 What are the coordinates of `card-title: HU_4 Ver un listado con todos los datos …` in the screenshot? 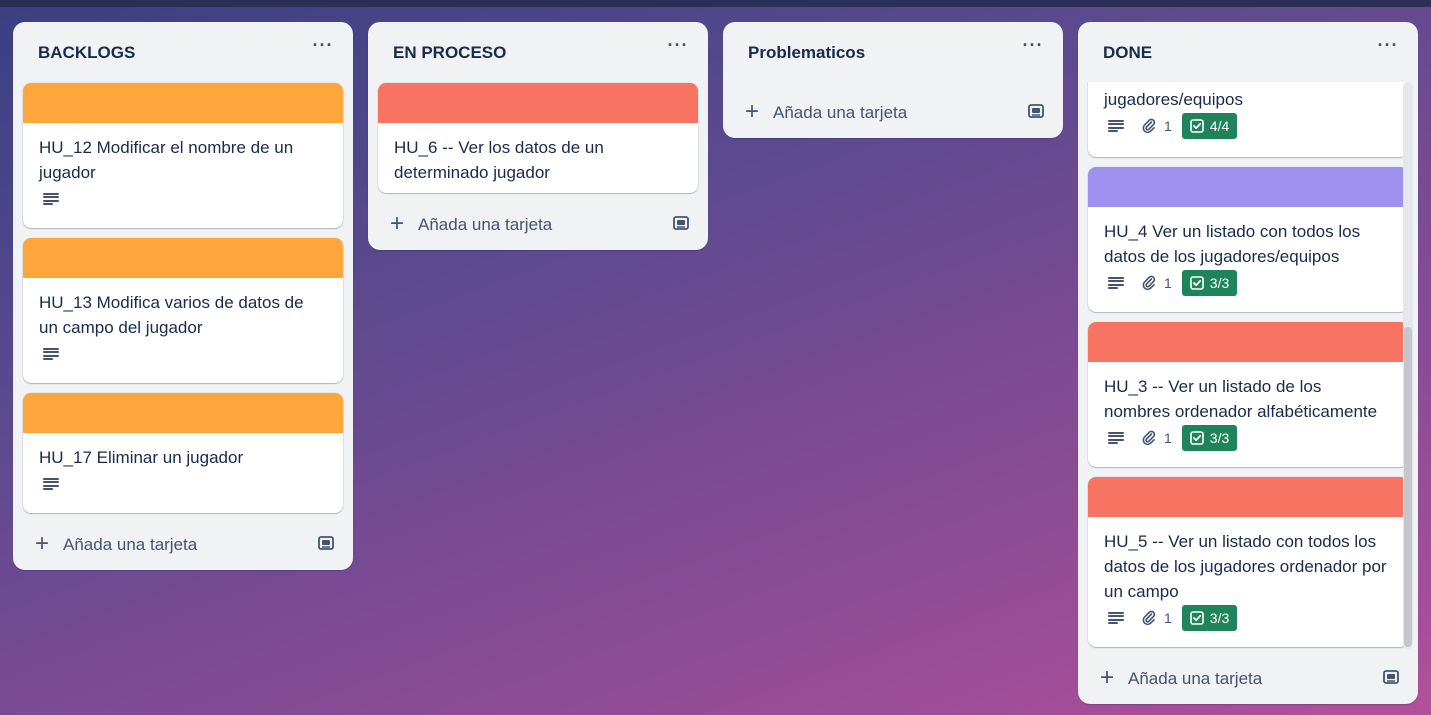 It's located at (1232, 244).